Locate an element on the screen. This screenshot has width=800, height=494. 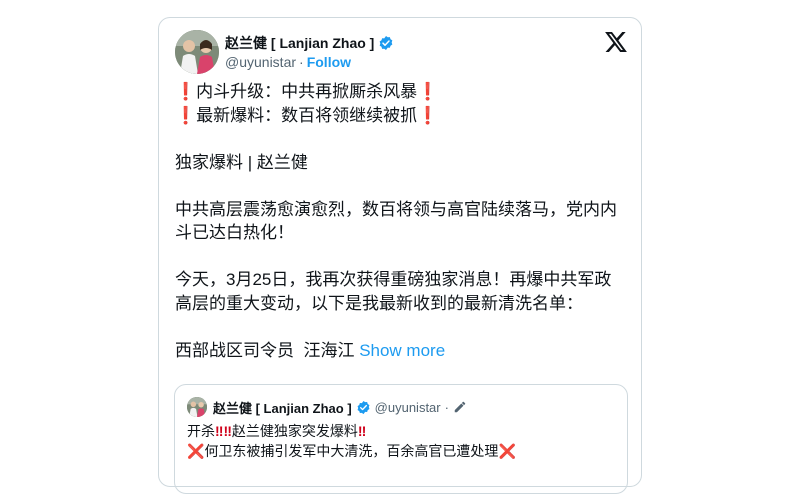
author-handle-row: @uyunistar · Follow is located at coordinates (288, 62).